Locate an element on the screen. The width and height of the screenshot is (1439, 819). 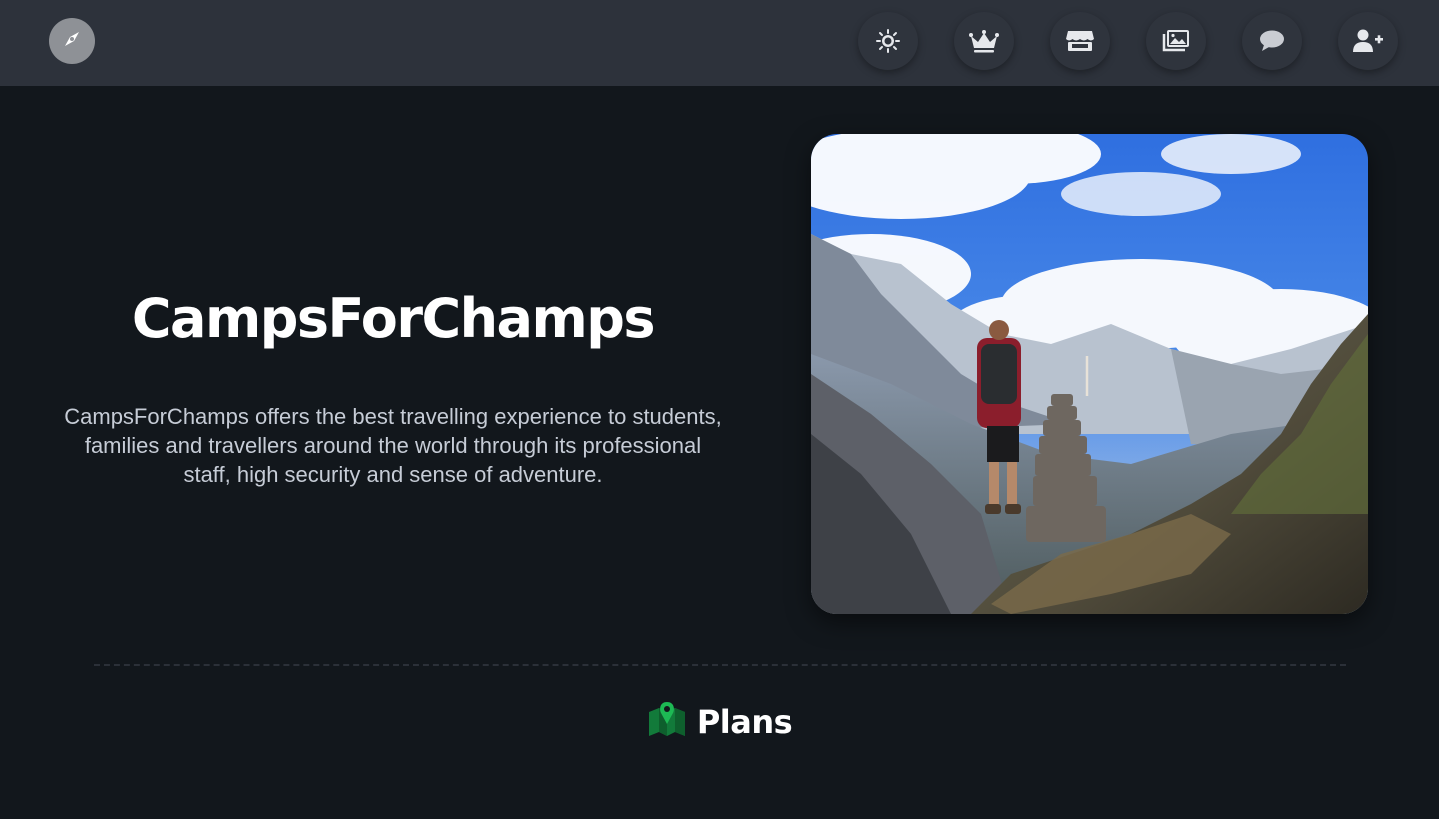
sign-up-button is located at coordinates (1368, 41).